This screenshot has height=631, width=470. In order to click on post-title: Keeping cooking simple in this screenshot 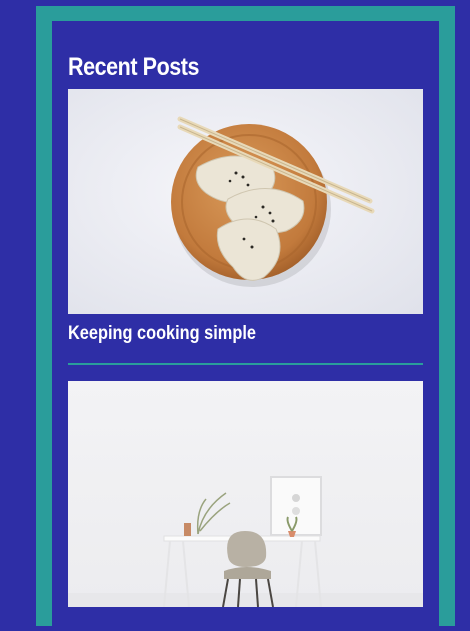, I will do `click(162, 334)`.